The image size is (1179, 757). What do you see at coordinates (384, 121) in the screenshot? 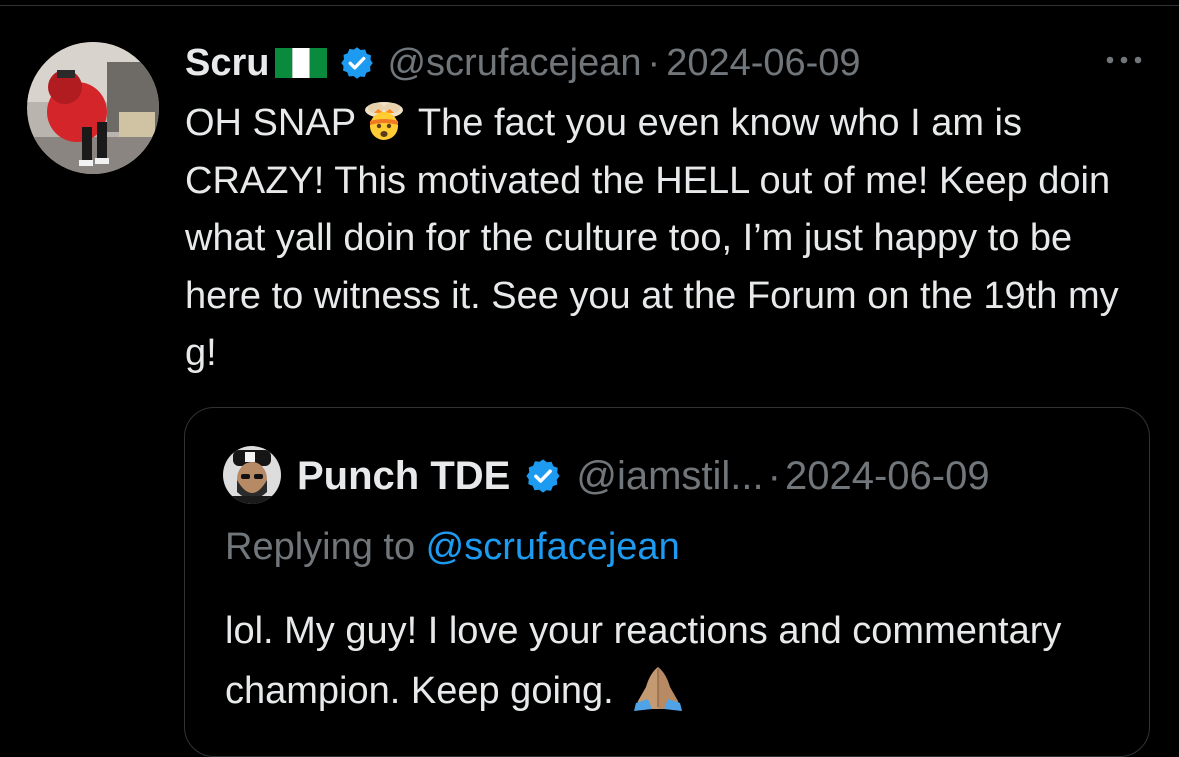
I see `exploding-head-emoji` at bounding box center [384, 121].